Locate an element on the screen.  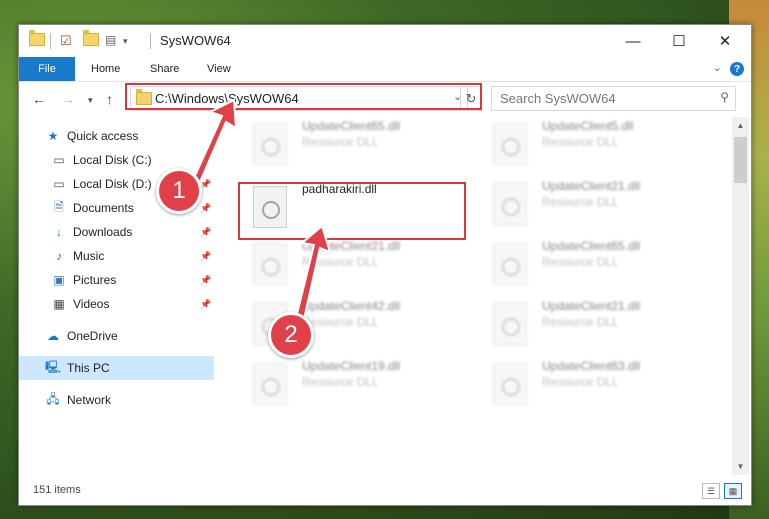
annotation-arrows is located at coordinates (262, 214).